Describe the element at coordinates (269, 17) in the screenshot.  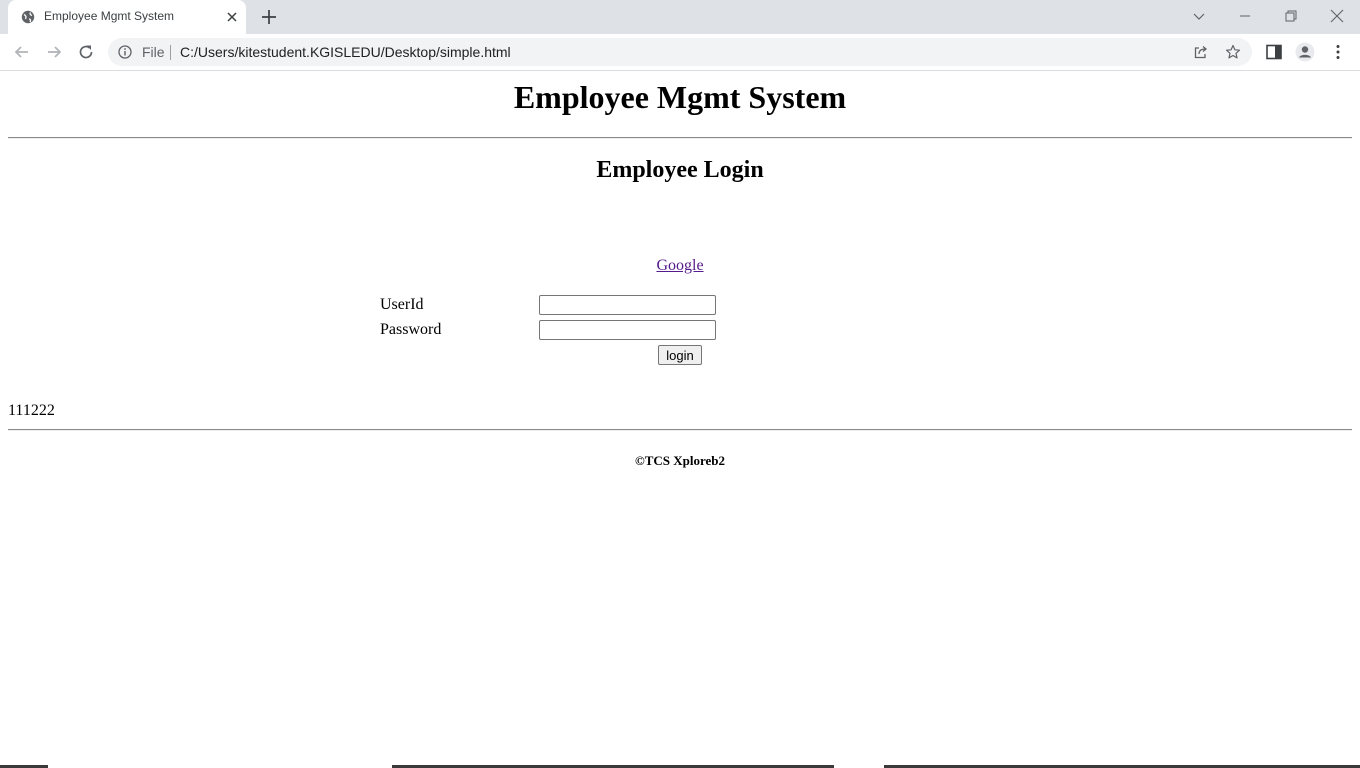
I see `plus-icon` at that location.